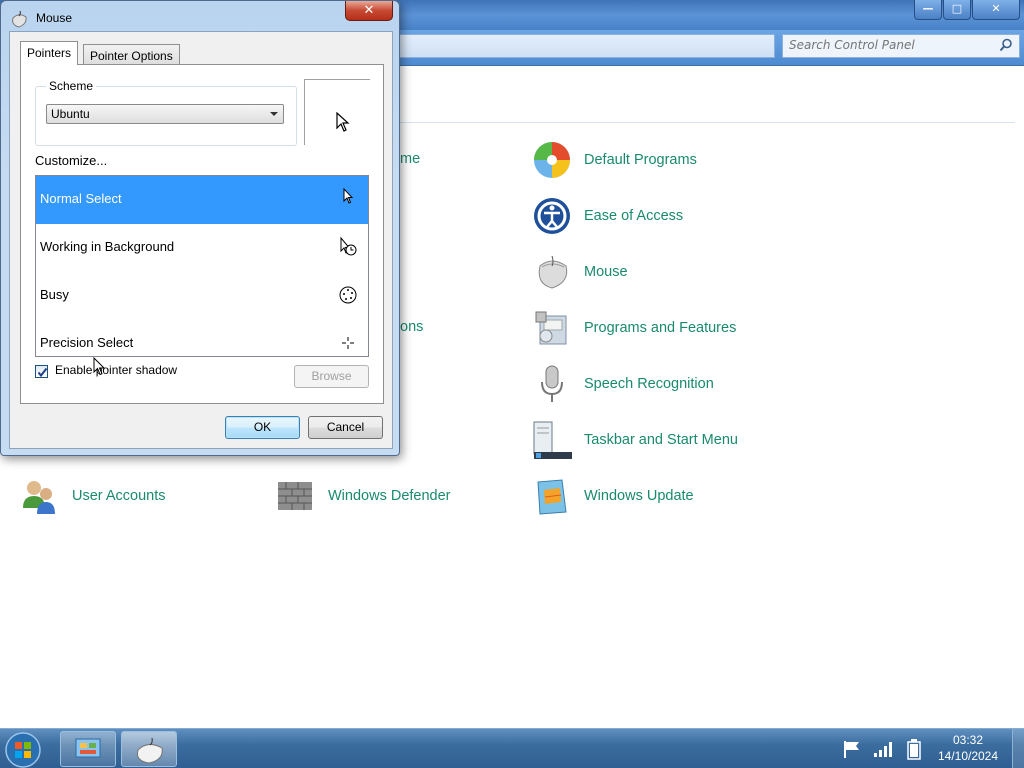 The width and height of the screenshot is (1024, 768). What do you see at coordinates (54, 294) in the screenshot?
I see `cursor-role-label: Busy` at bounding box center [54, 294].